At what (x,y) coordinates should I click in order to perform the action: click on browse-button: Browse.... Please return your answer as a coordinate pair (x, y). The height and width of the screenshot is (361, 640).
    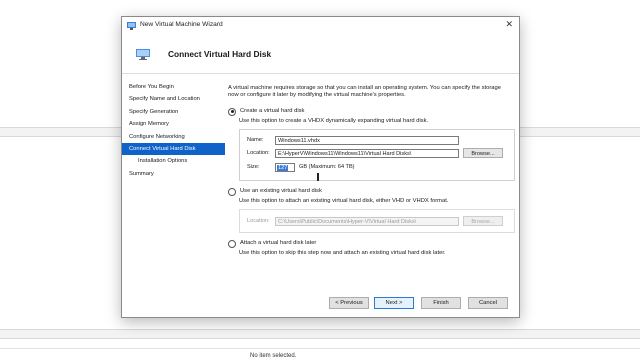
    Looking at the image, I should click on (483, 153).